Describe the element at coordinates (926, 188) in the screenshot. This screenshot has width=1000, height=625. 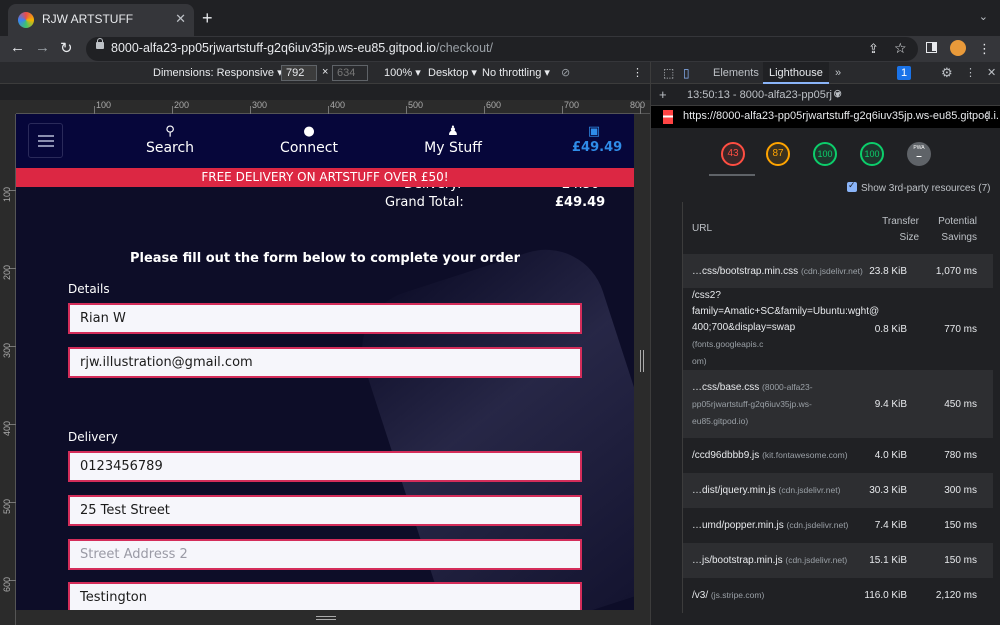
I see `third-party-label: Show 3rd-party resources (7)` at that location.